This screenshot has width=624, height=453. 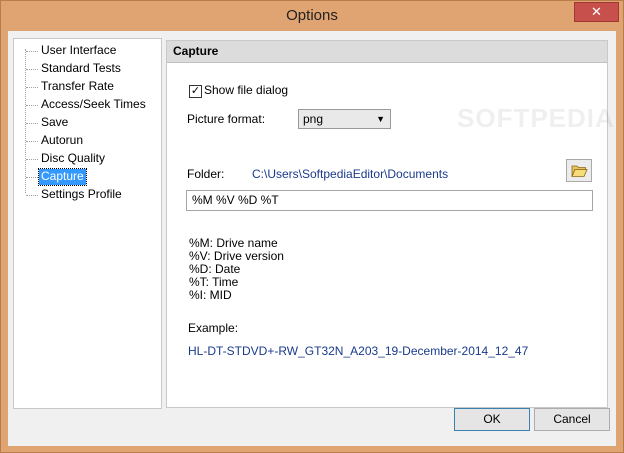 What do you see at coordinates (93, 105) in the screenshot?
I see `tree-item-access-seek-times: Access/Seek Times` at bounding box center [93, 105].